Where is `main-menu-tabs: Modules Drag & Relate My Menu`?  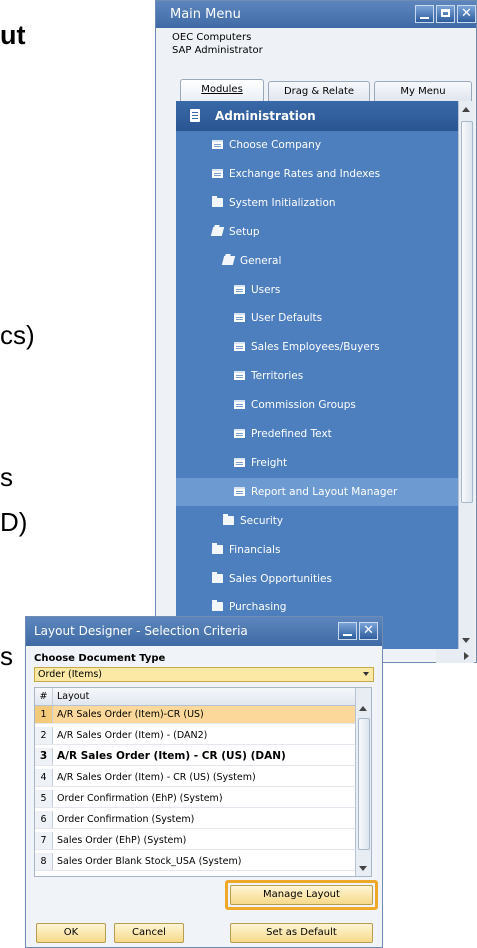 main-menu-tabs: Modules Drag & Relate My Menu is located at coordinates (326, 90).